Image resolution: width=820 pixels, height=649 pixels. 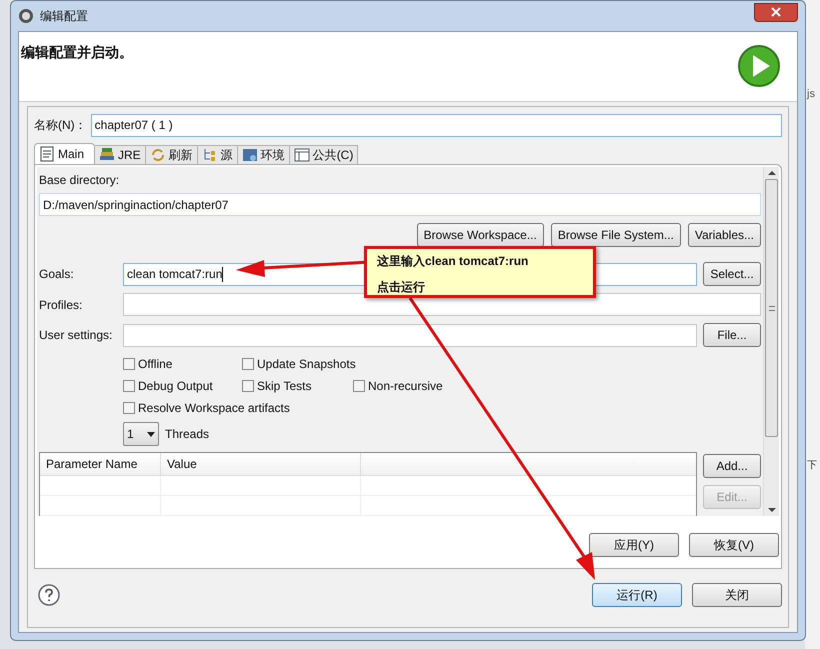 What do you see at coordinates (155, 364) in the screenshot?
I see `checkbox-label: Offline` at bounding box center [155, 364].